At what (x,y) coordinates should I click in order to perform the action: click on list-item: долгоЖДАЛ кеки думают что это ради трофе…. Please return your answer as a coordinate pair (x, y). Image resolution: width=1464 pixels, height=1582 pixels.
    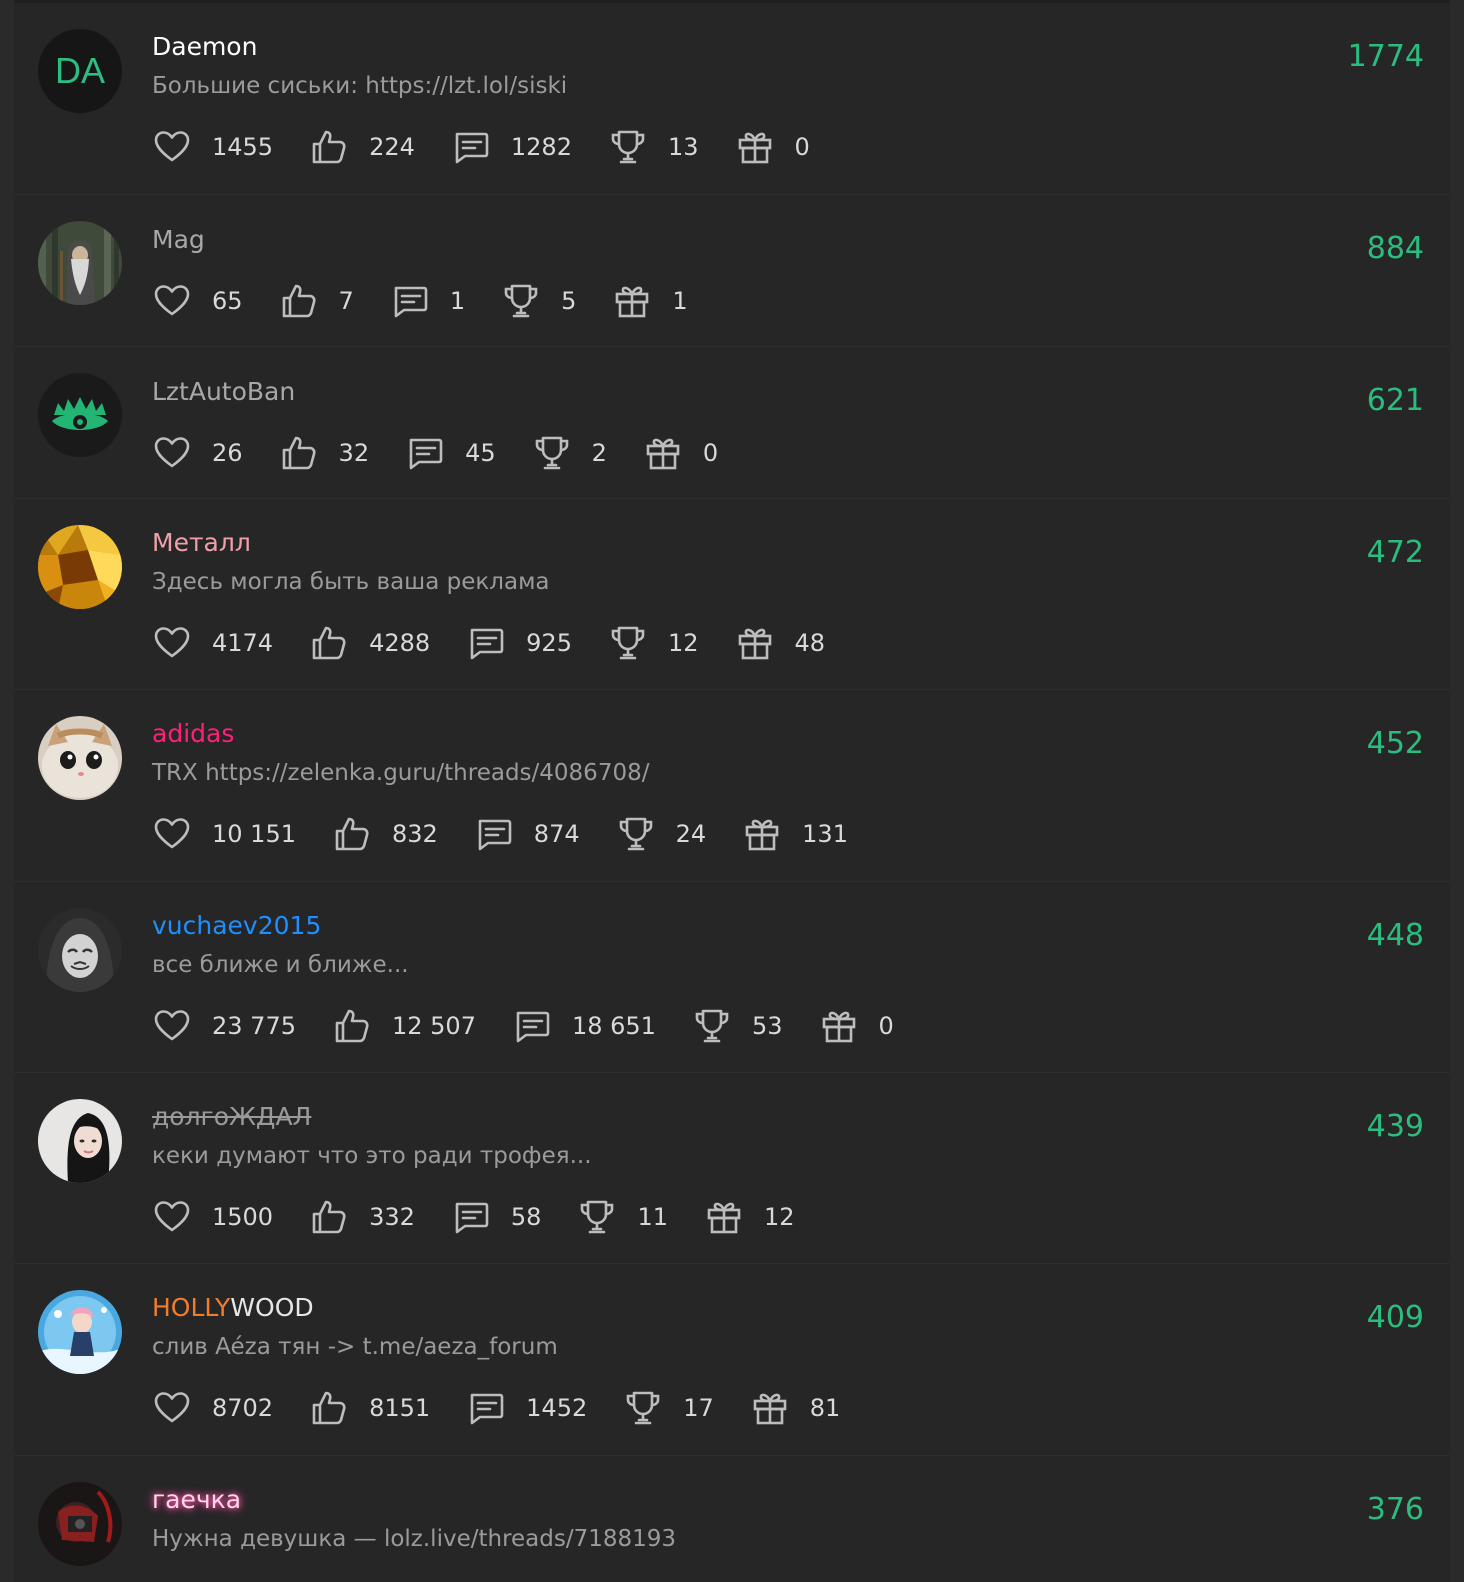
    Looking at the image, I should click on (732, 1168).